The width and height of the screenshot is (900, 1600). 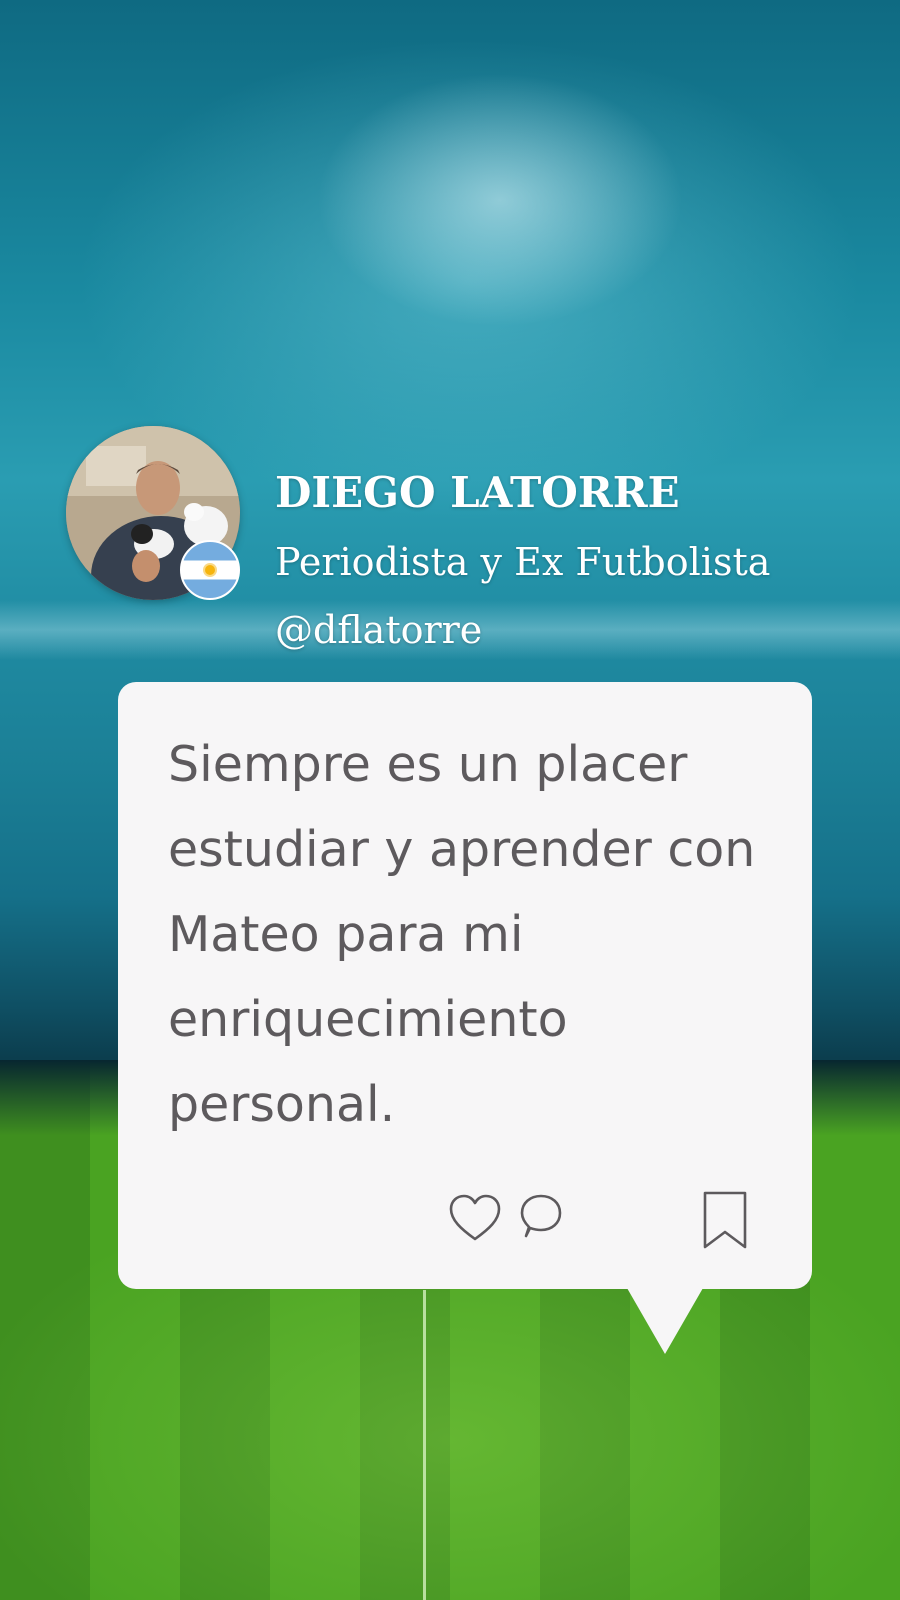 What do you see at coordinates (477, 492) in the screenshot?
I see `profile-name: DIEGO LATORRE` at bounding box center [477, 492].